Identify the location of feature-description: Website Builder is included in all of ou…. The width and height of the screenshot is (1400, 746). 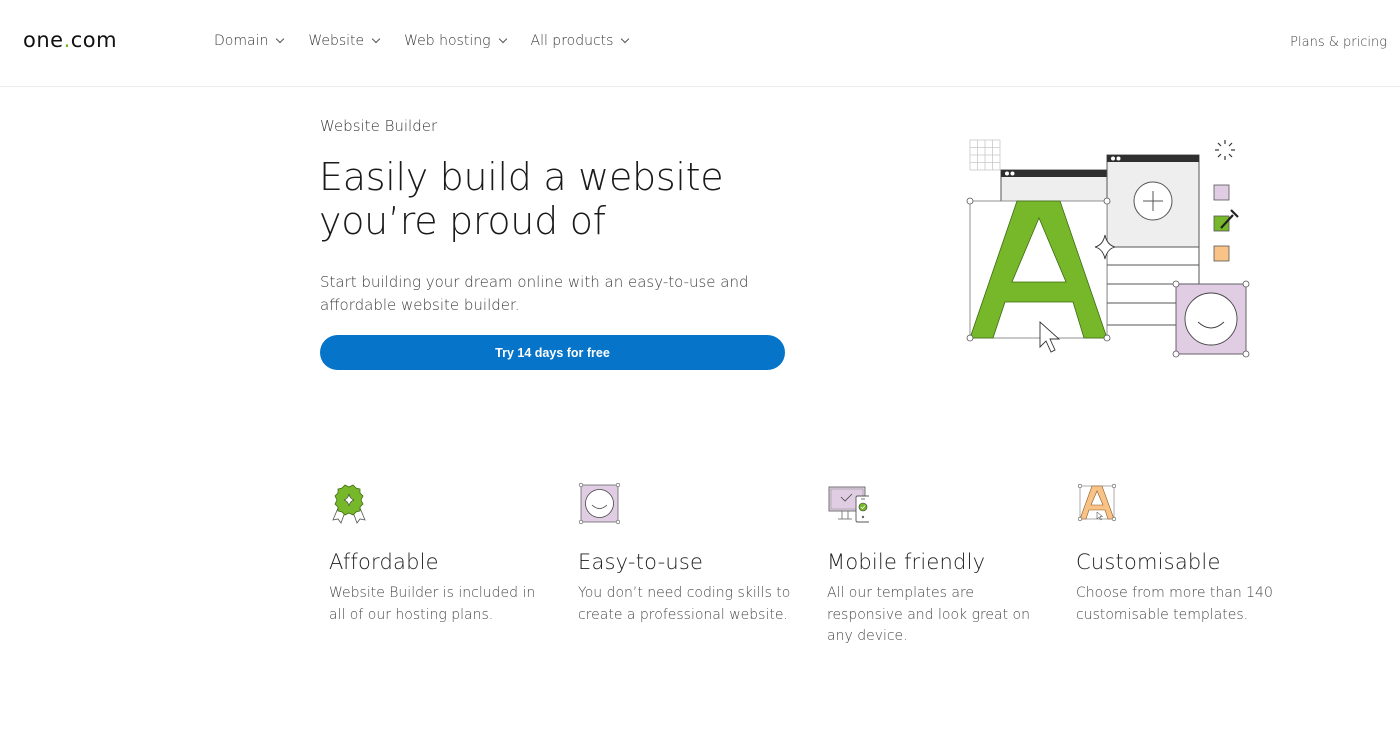
(432, 604).